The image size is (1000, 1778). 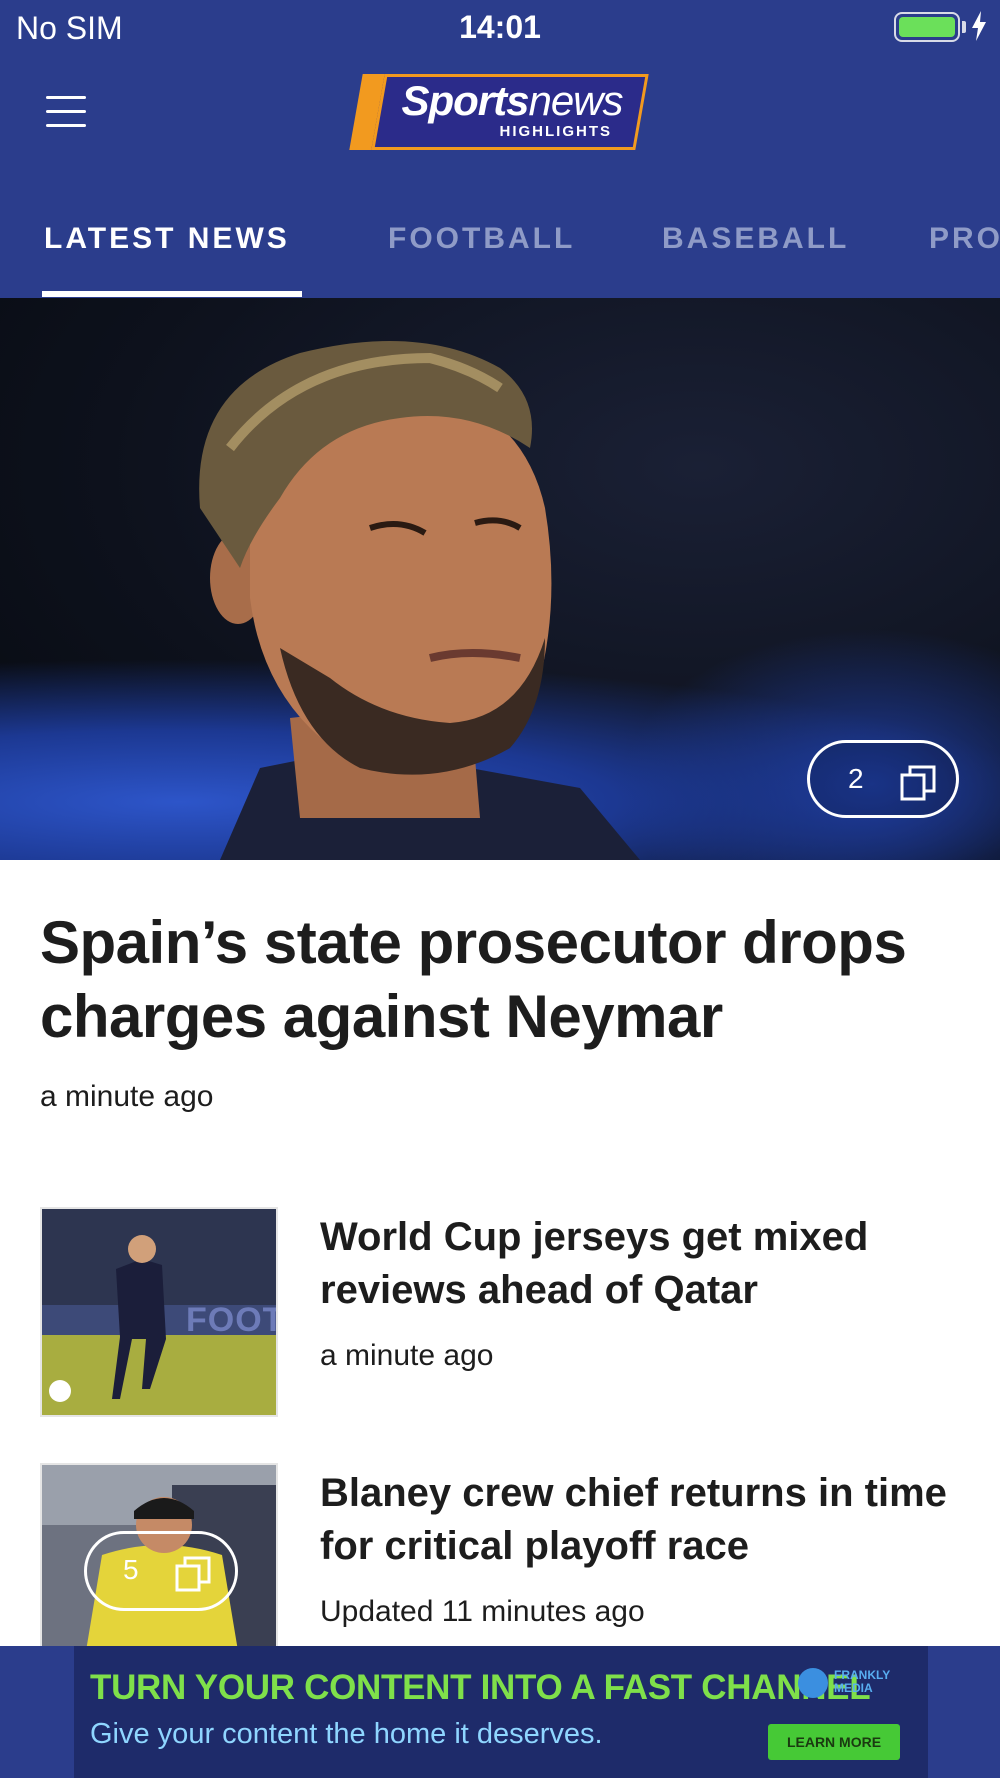 I want to click on battery-cap, so click(x=964, y=27).